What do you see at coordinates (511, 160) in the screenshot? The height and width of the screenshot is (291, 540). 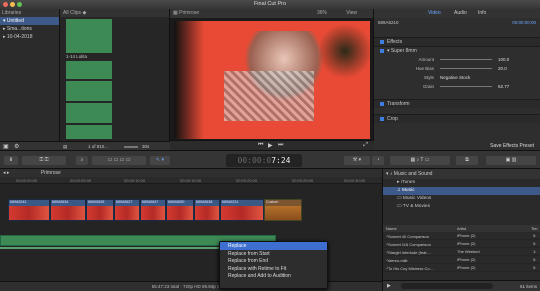 I see `effects-browser-buttons: ▣ ▥` at bounding box center [511, 160].